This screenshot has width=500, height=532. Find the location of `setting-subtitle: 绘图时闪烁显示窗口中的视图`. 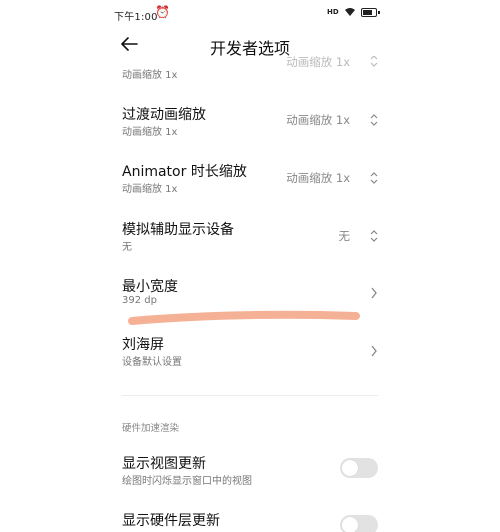

setting-subtitle: 绘图时闪烁显示窗口中的视图 is located at coordinates (187, 481).